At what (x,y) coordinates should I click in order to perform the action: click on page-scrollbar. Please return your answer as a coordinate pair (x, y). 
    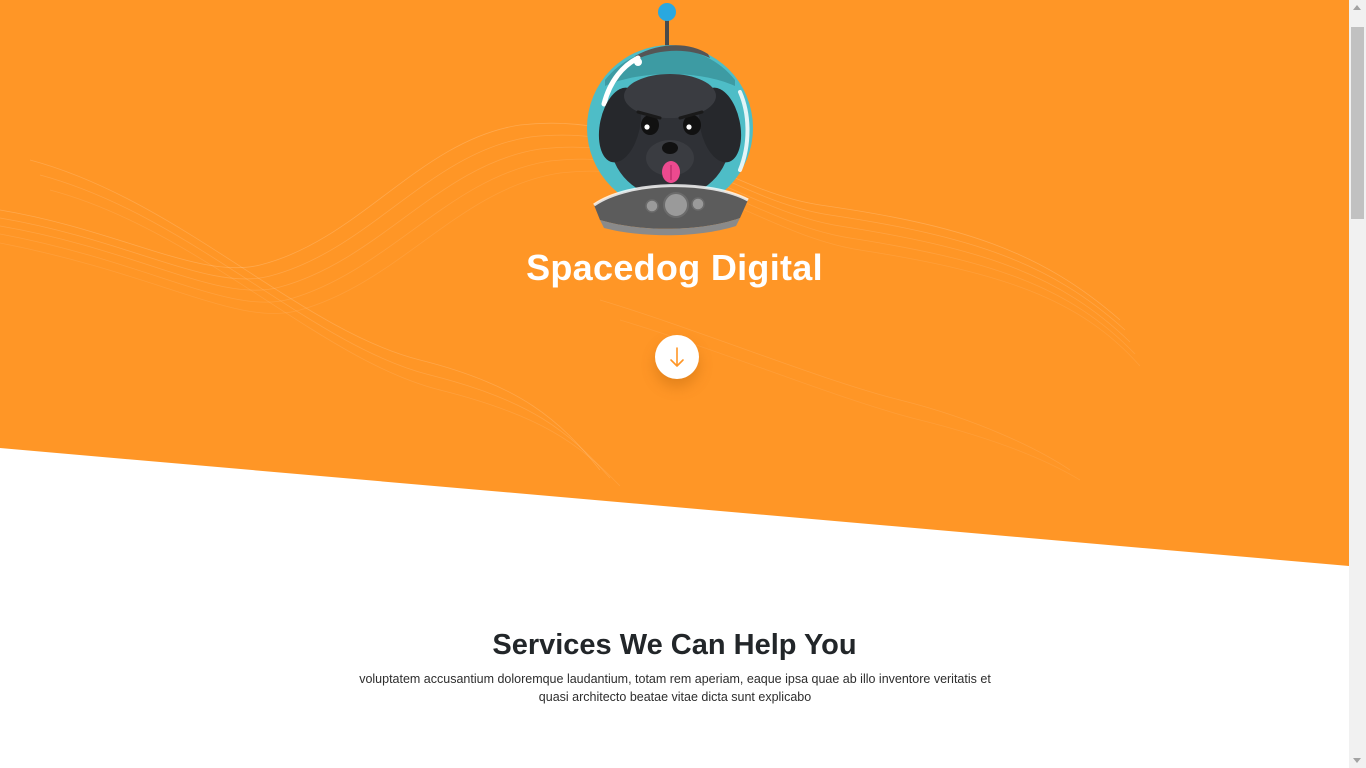
    Looking at the image, I should click on (1357, 384).